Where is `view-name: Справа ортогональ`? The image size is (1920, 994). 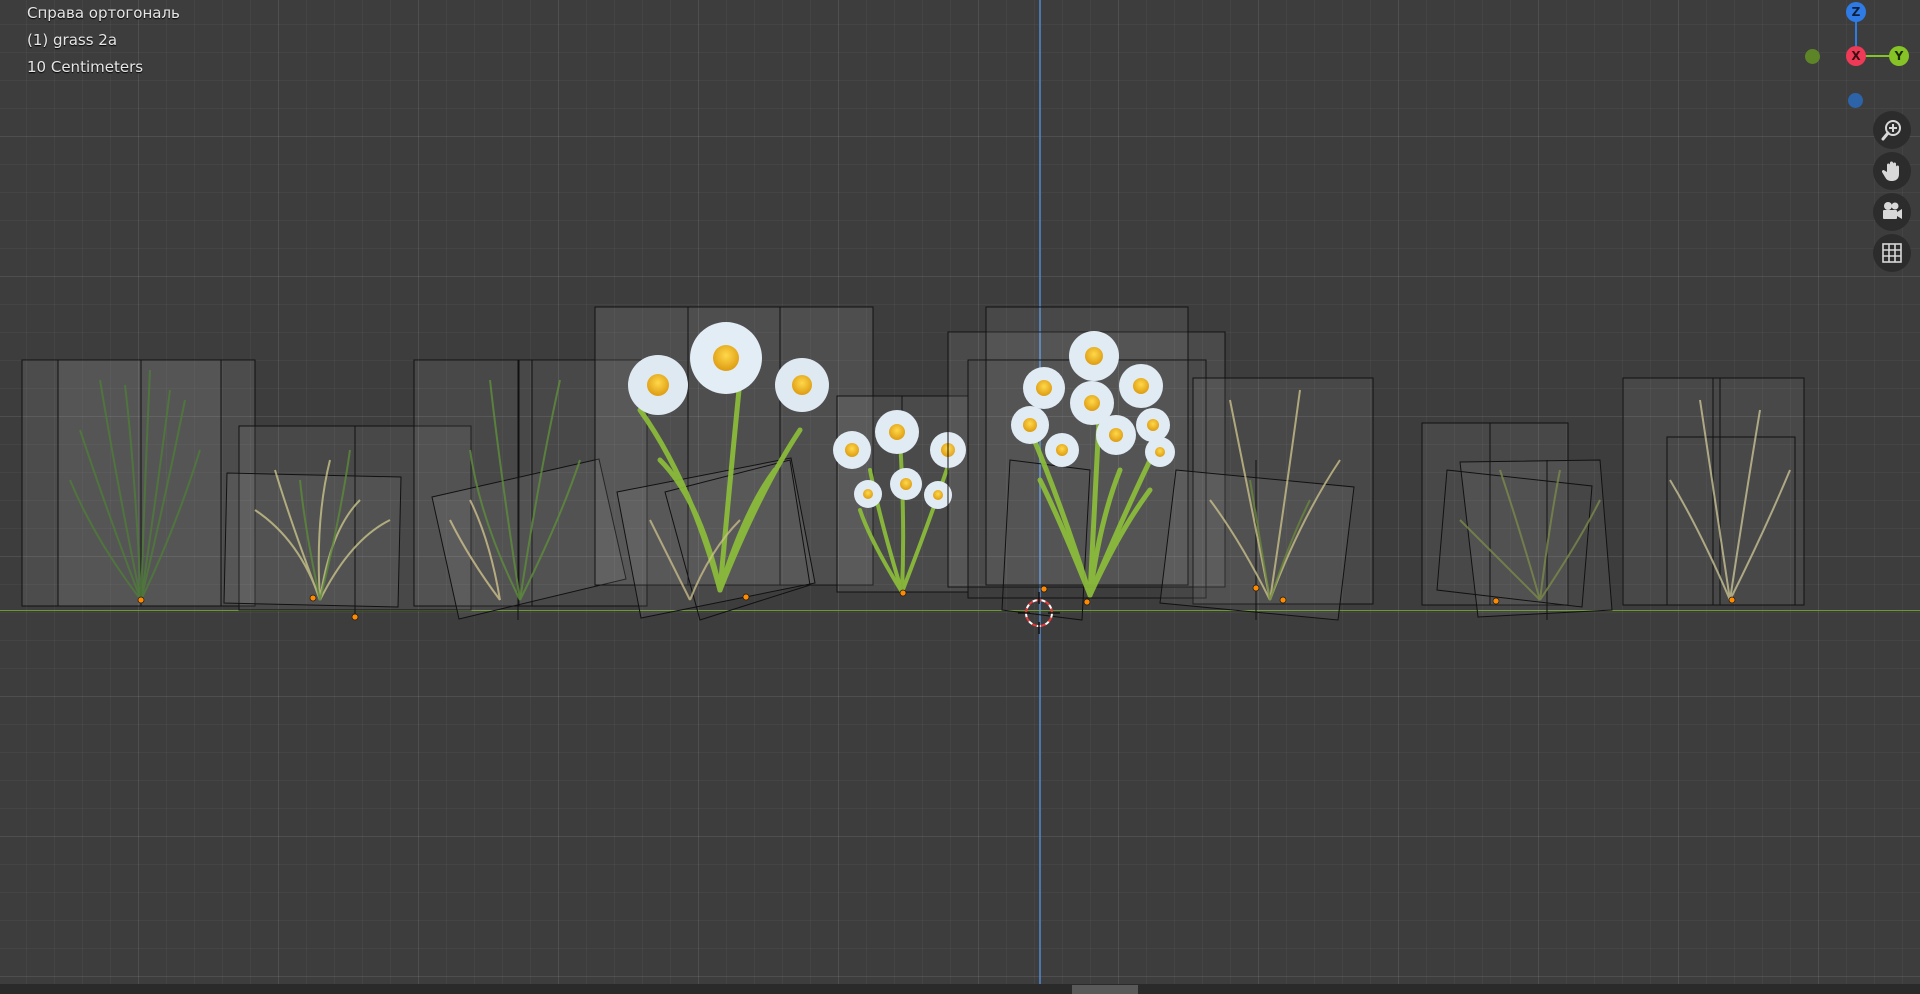
view-name: Справа ортогональ is located at coordinates (103, 13).